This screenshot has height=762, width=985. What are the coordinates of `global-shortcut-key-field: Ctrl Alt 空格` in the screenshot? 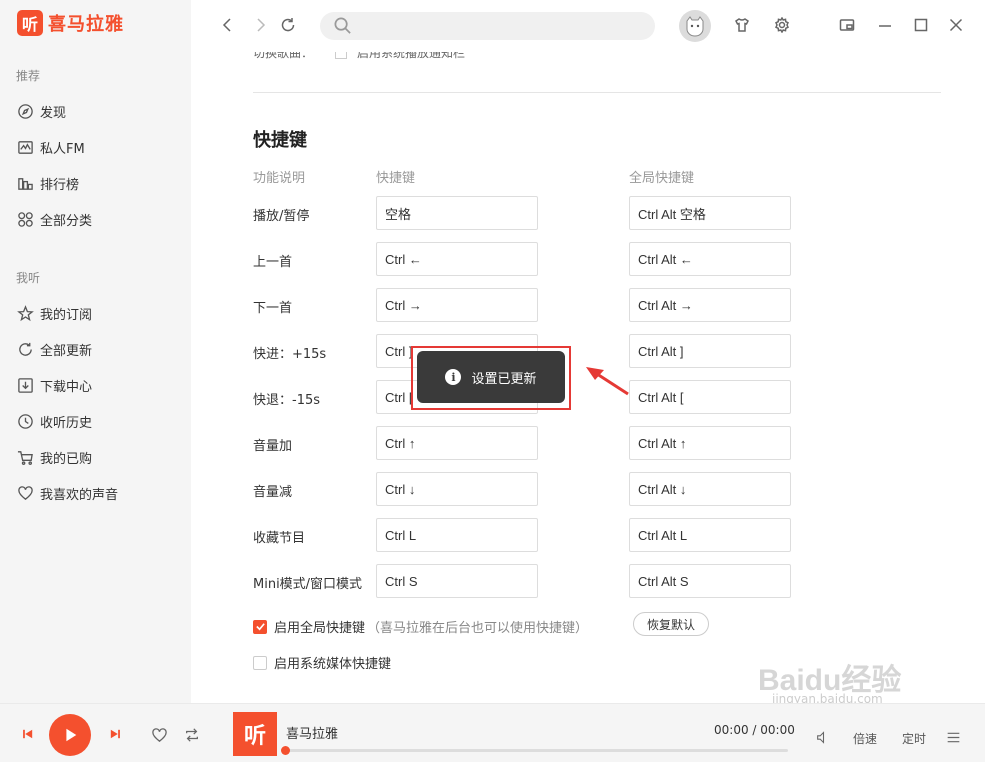 It's located at (710, 213).